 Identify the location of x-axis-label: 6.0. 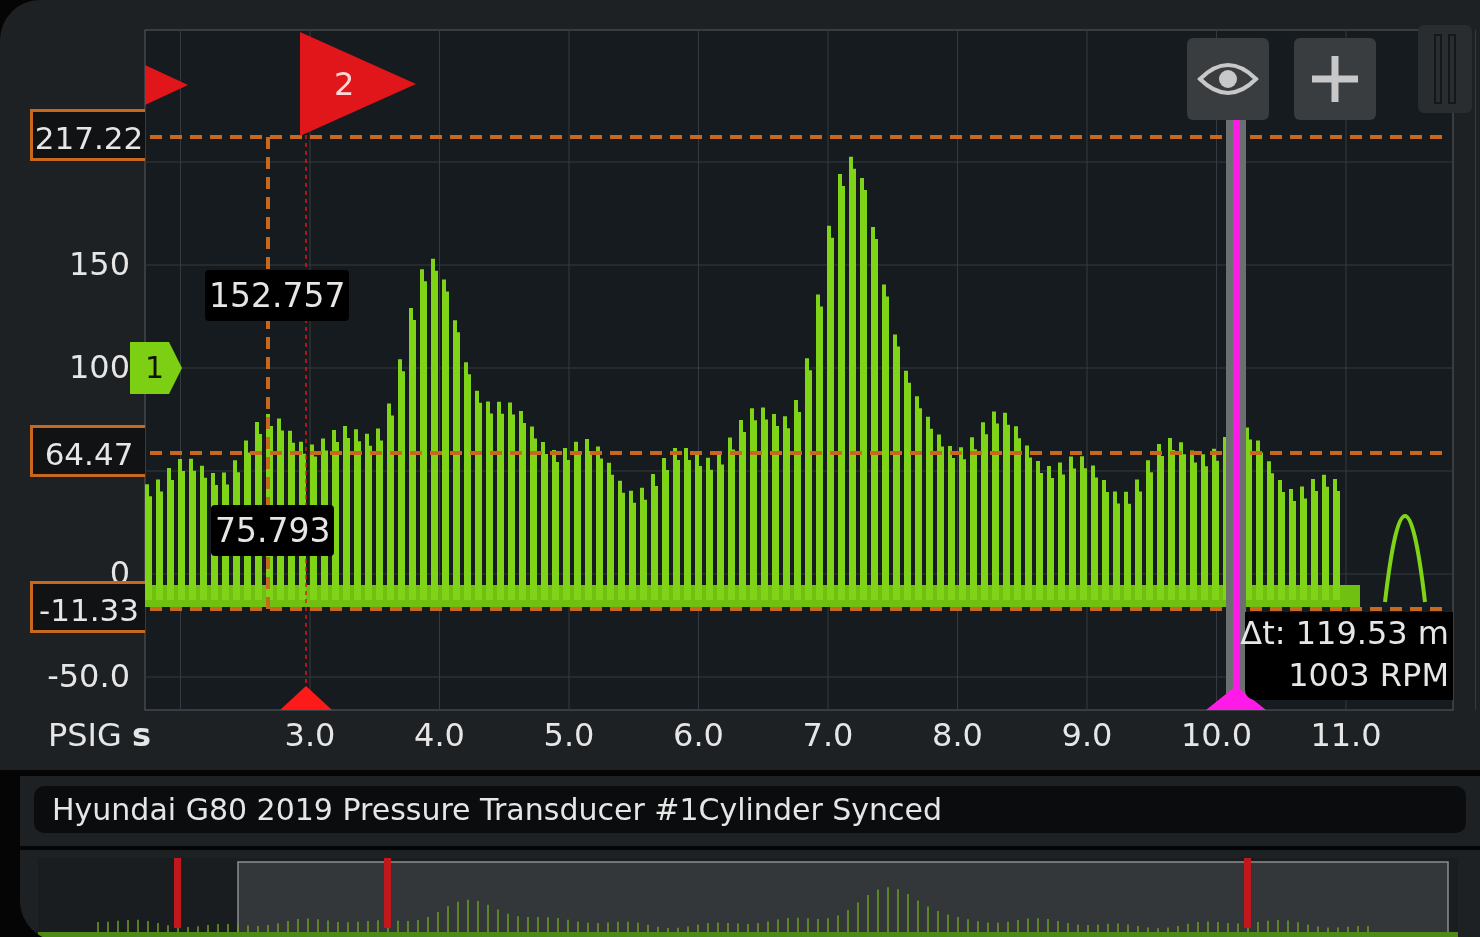
(698, 735).